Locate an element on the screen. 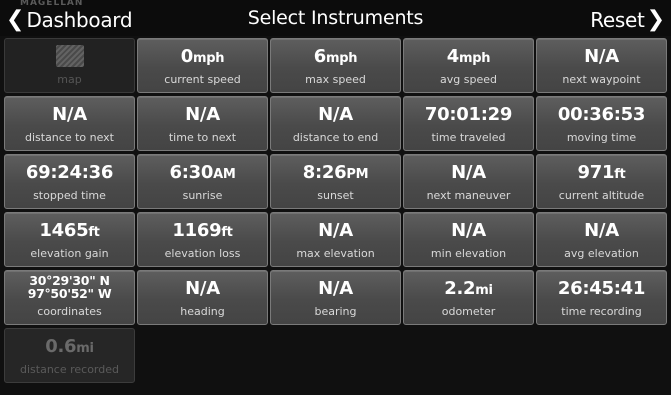 This screenshot has height=395, width=671. tile-current-speed: 0mph current speed is located at coordinates (202, 65).